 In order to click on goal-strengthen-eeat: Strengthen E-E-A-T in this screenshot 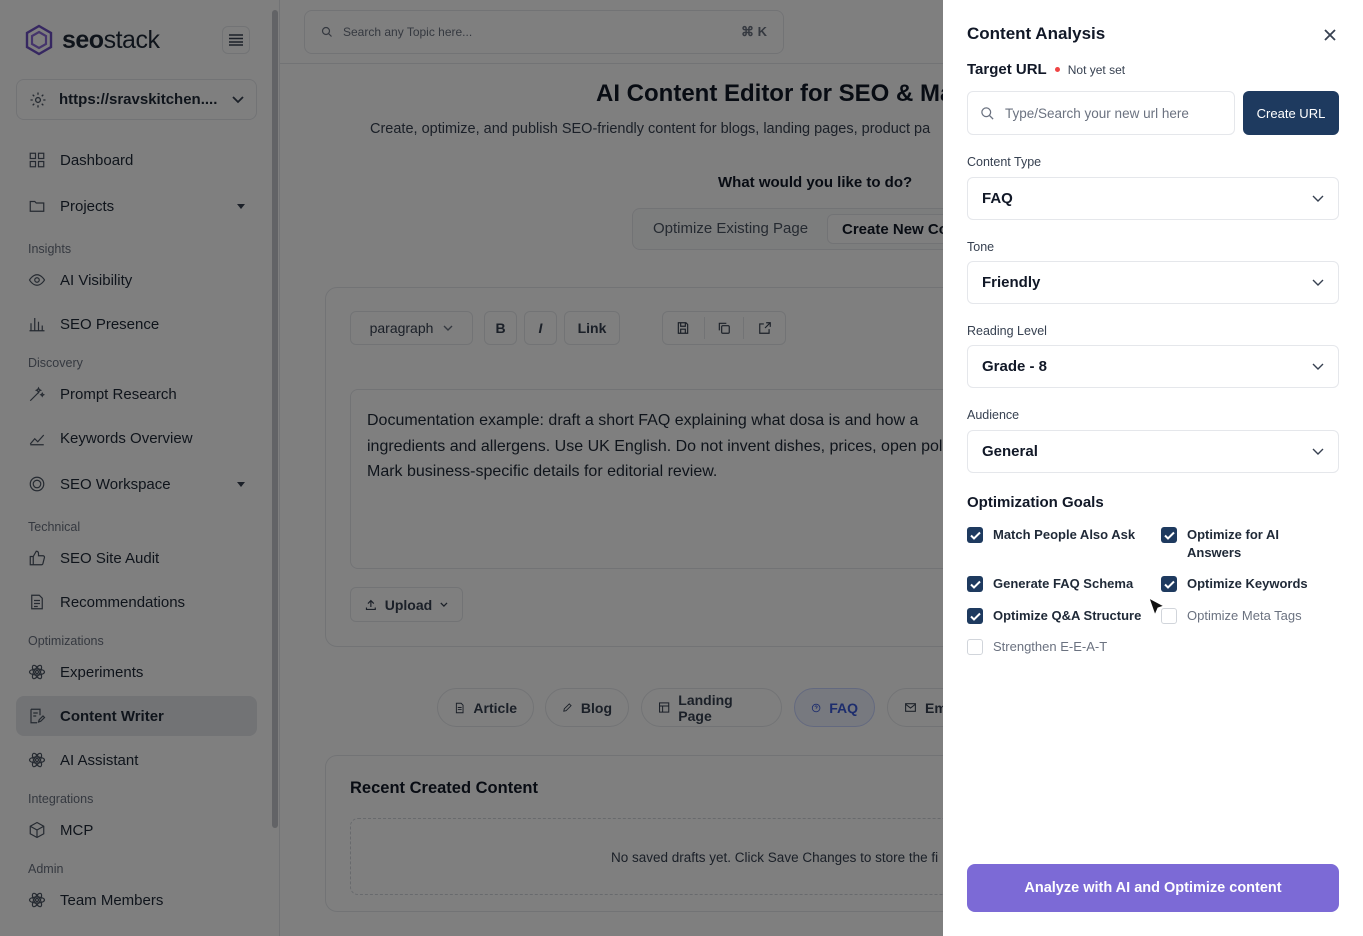, I will do `click(1062, 647)`.